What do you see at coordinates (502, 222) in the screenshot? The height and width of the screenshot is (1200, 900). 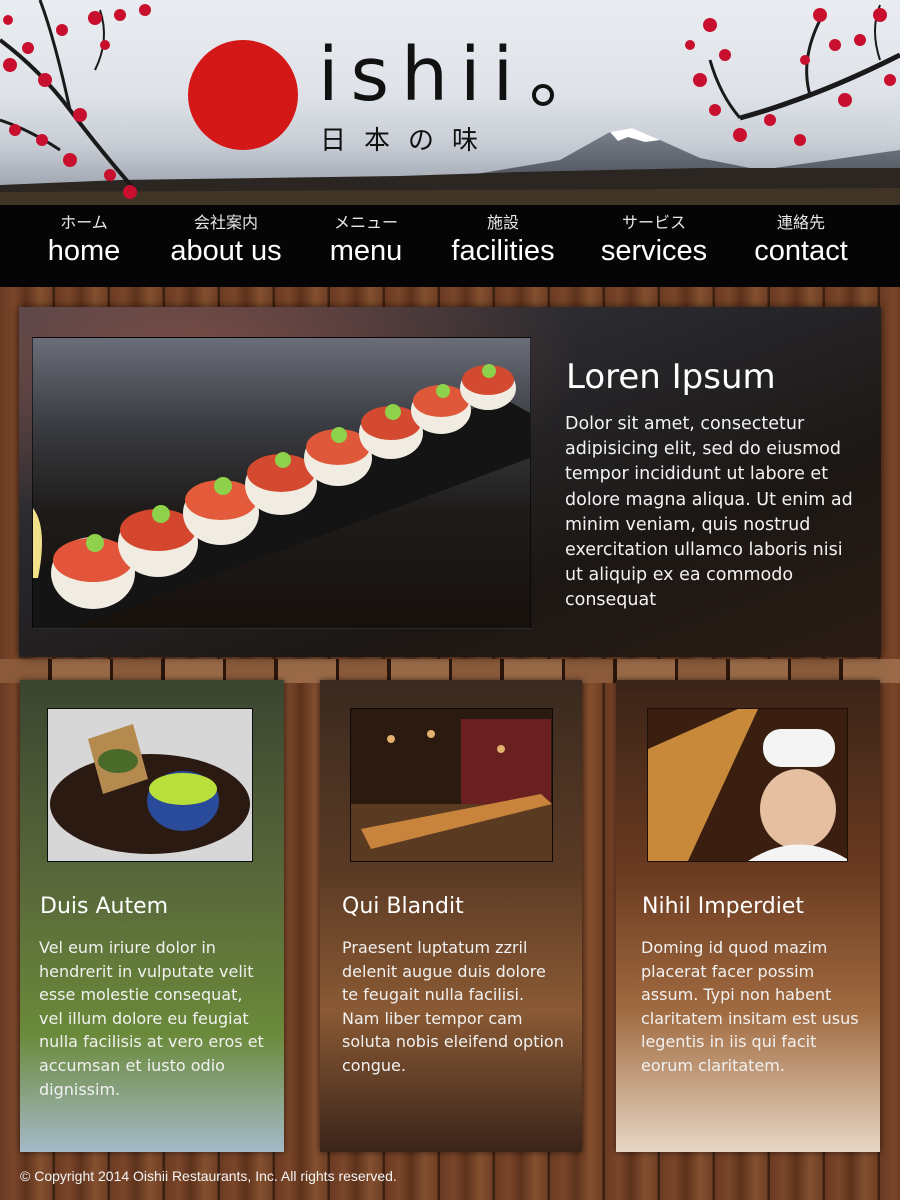 I see `nav-label-jp: 施設` at bounding box center [502, 222].